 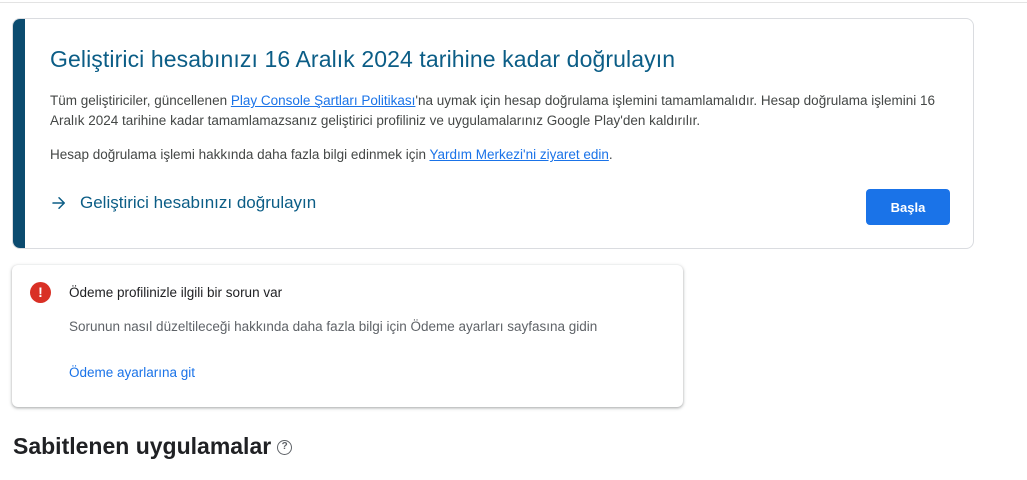 What do you see at coordinates (19, 133) in the screenshot?
I see `card-accent-bar` at bounding box center [19, 133].